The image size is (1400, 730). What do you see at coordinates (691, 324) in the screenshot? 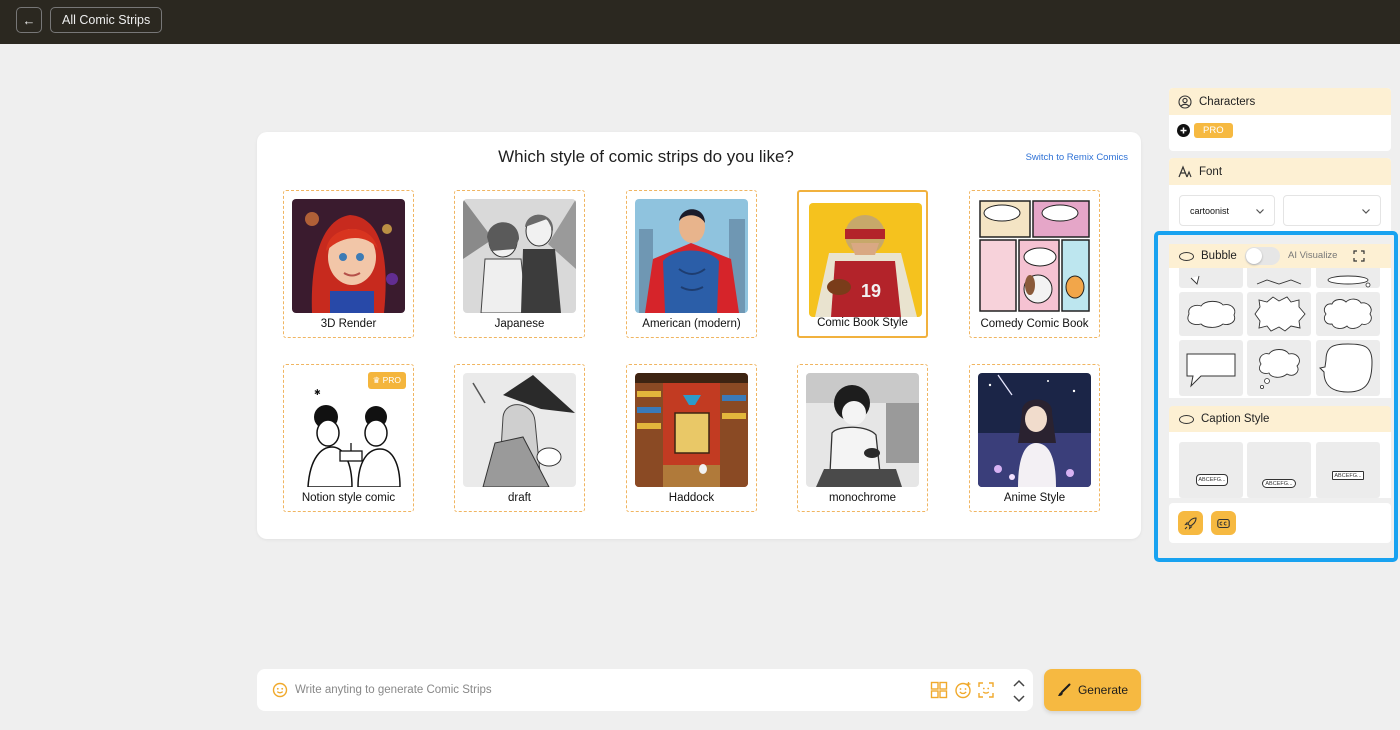
I see `style-label: American (modern)` at bounding box center [691, 324].